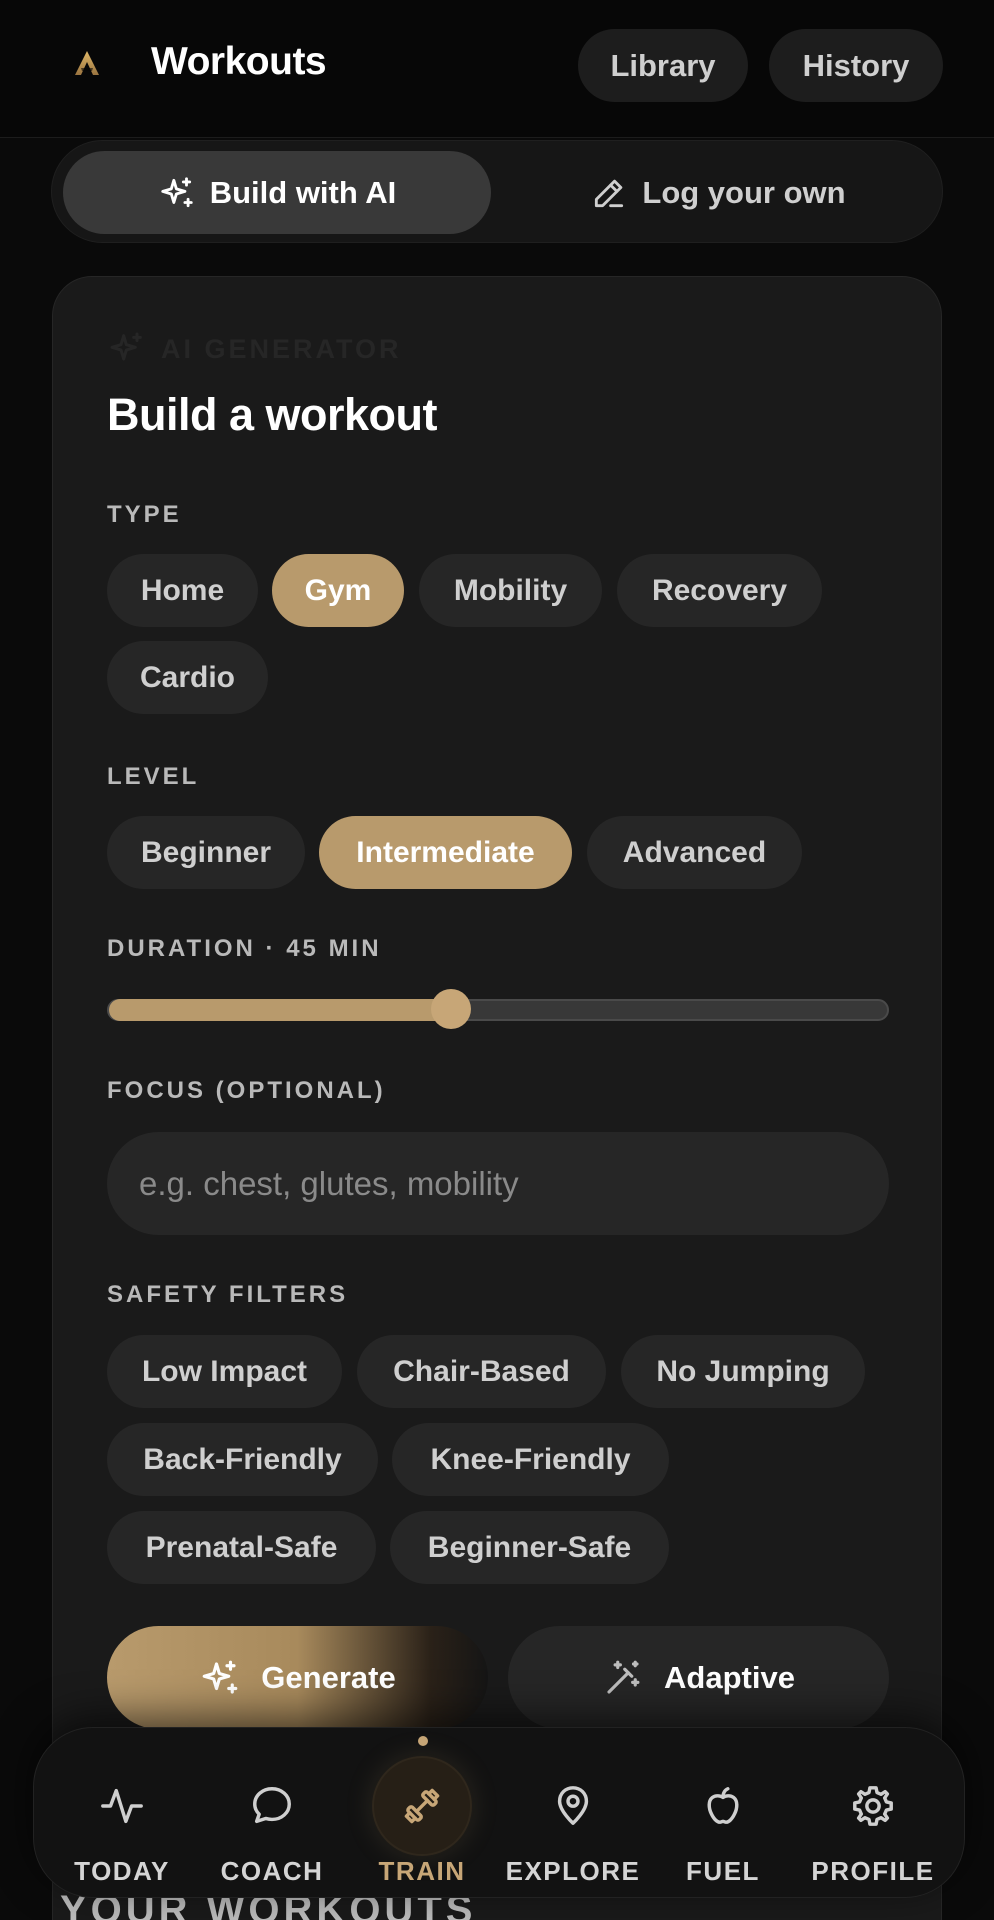 Image resolution: width=994 pixels, height=1920 pixels. Describe the element at coordinates (723, 1871) in the screenshot. I see `nav-label-fuel: FUEL` at that location.